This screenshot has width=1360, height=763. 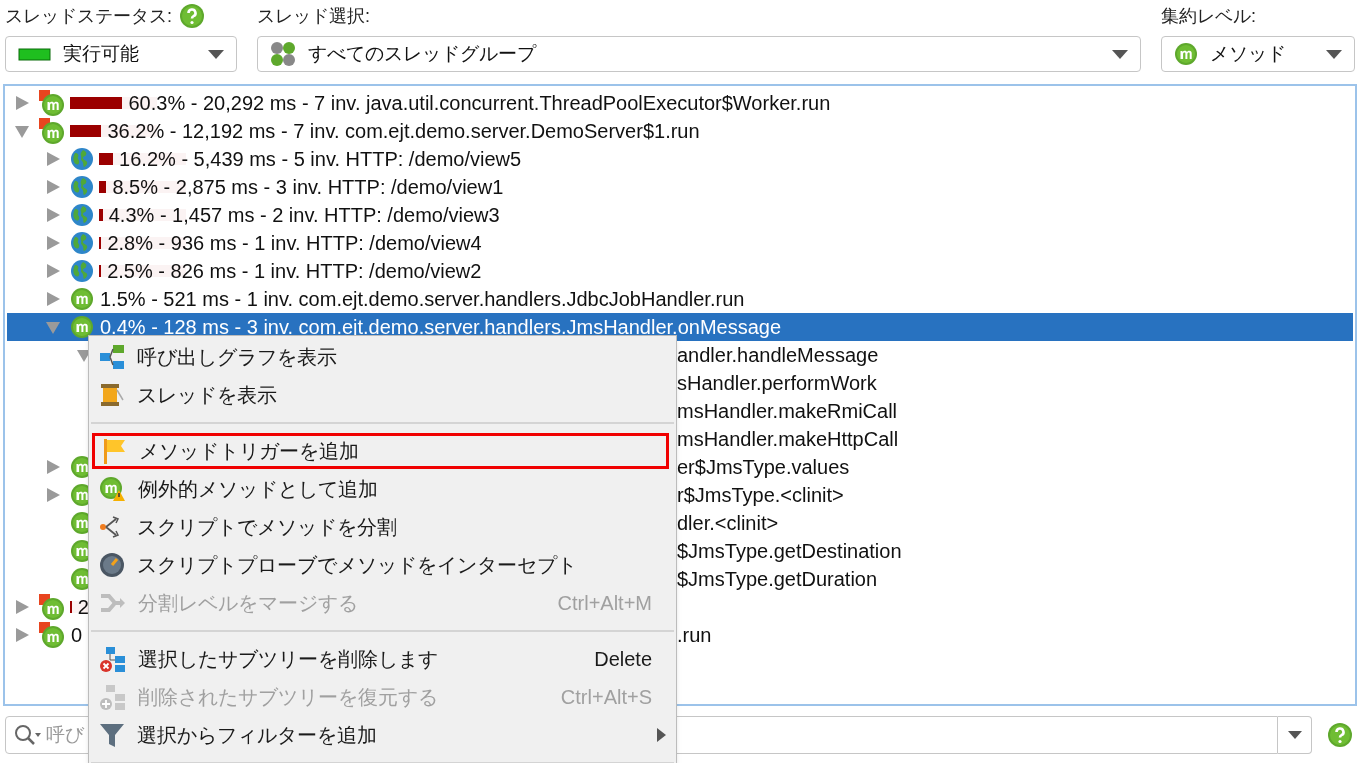 What do you see at coordinates (88, 16) in the screenshot?
I see `filter-label: スレッドステータス` at bounding box center [88, 16].